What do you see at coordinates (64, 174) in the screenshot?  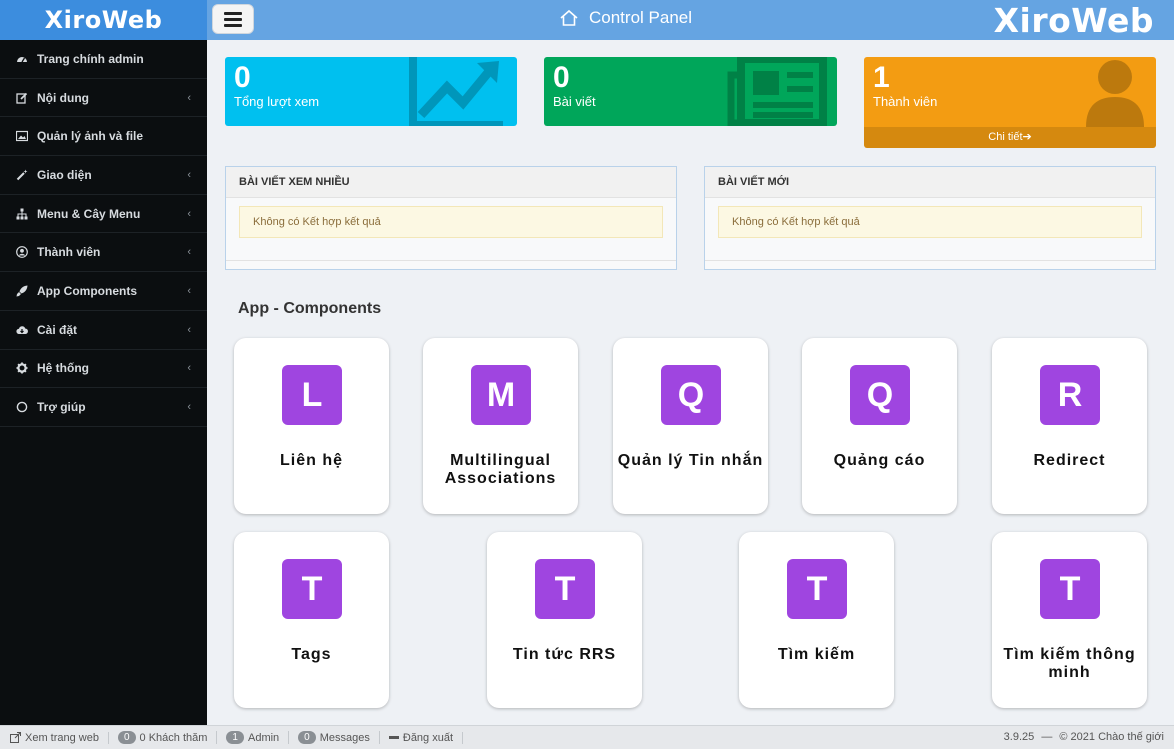 I see `sidebar-item-label: Giao diện` at bounding box center [64, 174].